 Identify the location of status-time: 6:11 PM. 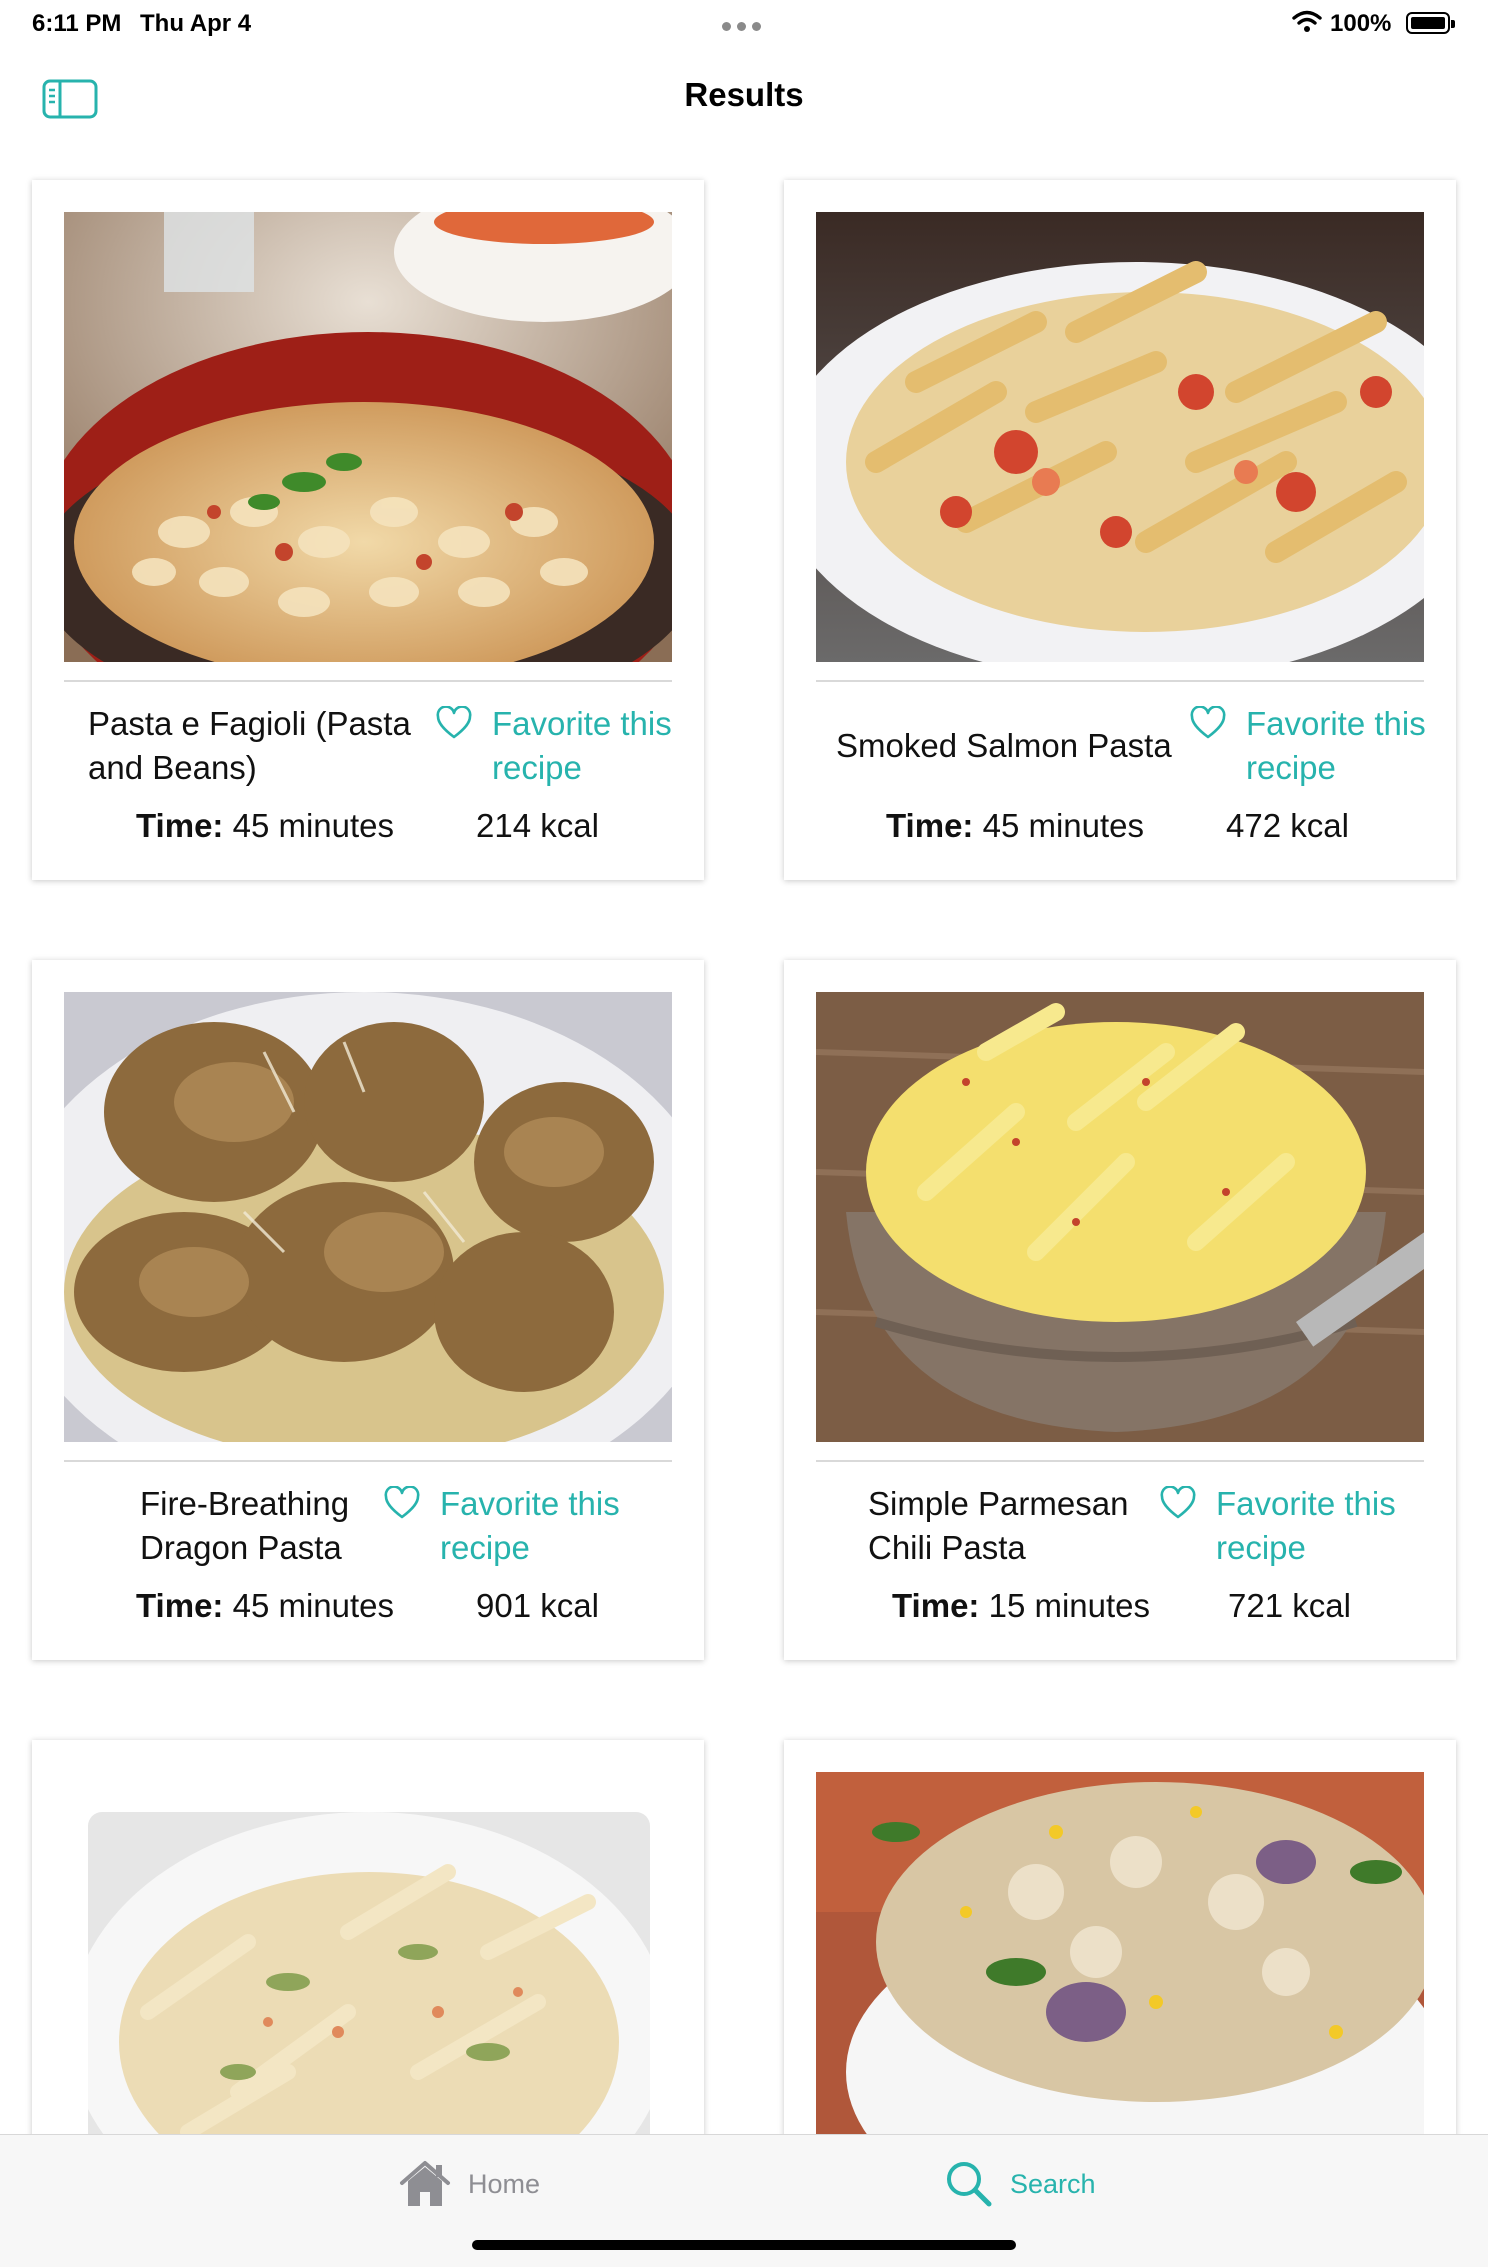
(77, 23).